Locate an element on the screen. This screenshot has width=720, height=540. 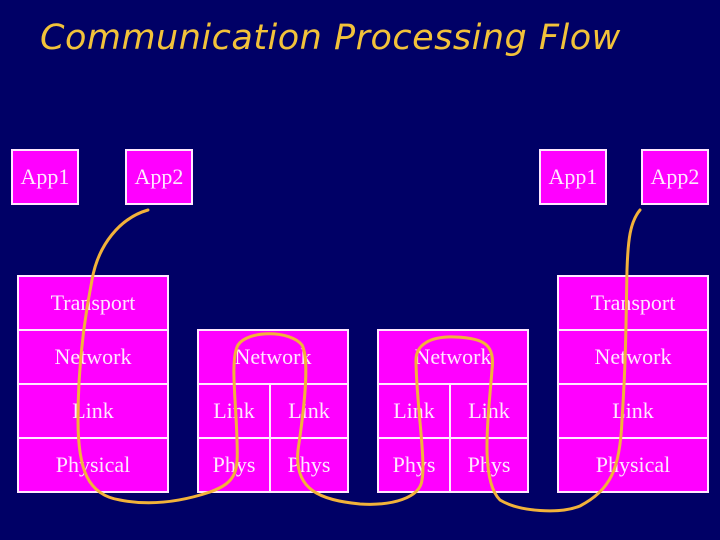
left-app1-box: App1 is located at coordinates (45, 177).